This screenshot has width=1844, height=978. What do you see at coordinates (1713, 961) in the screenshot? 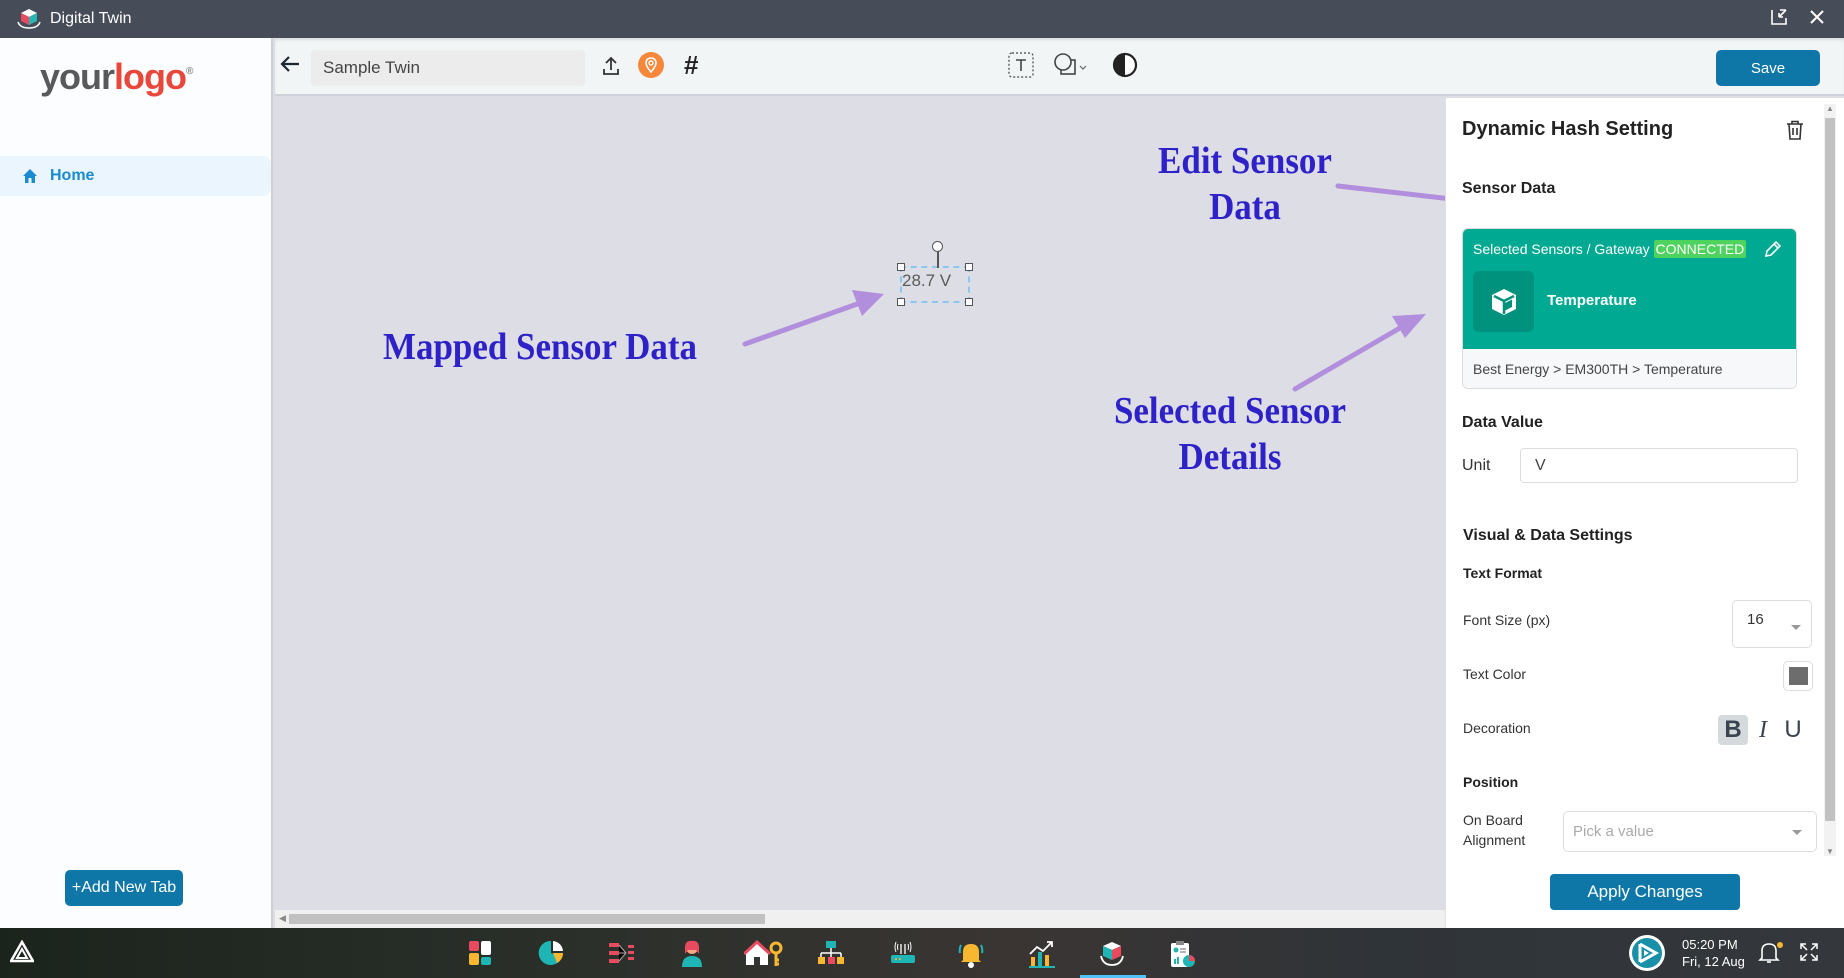
I see `clock-date: Fri, 12 Aug` at bounding box center [1713, 961].